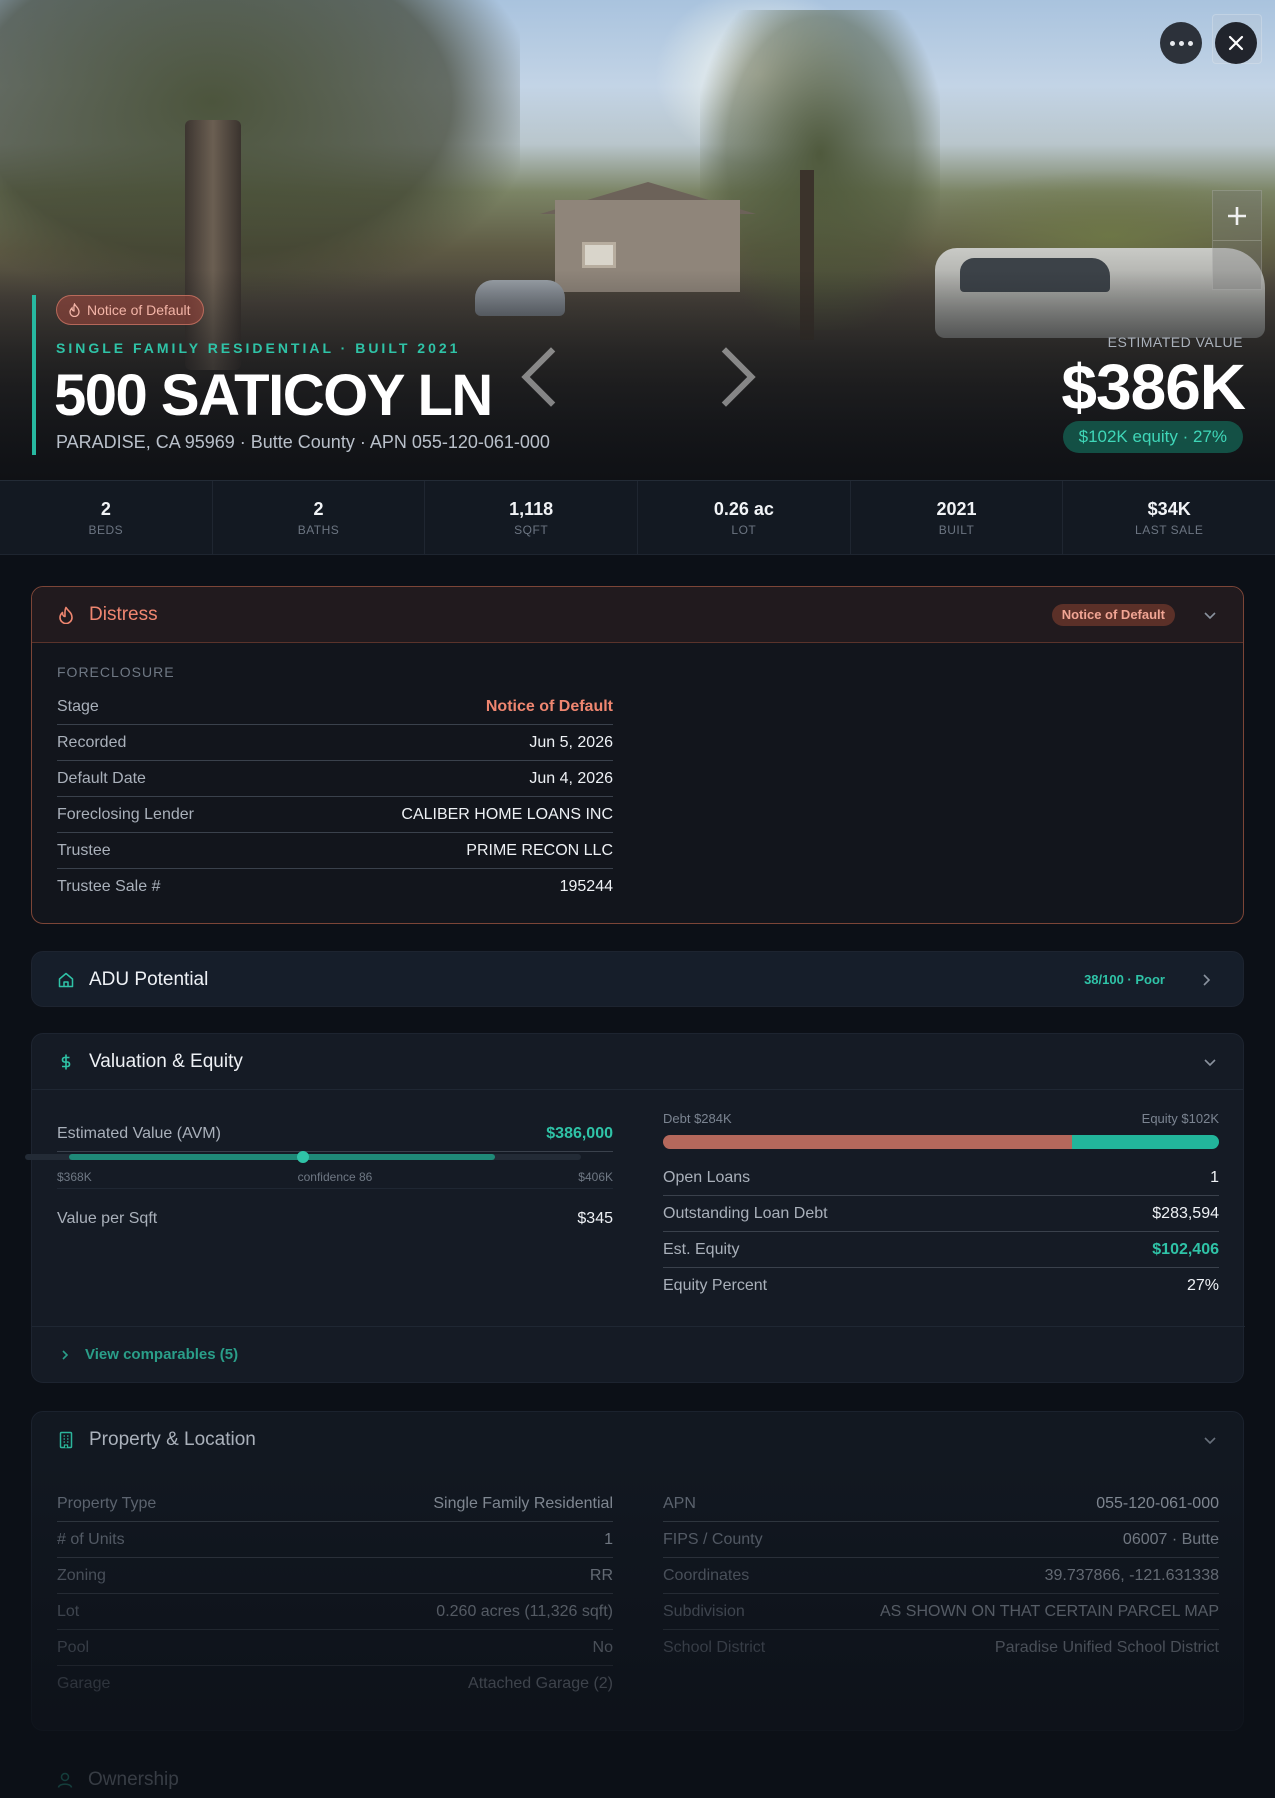  What do you see at coordinates (1202, 1285) in the screenshot?
I see `detail-value: 27%` at bounding box center [1202, 1285].